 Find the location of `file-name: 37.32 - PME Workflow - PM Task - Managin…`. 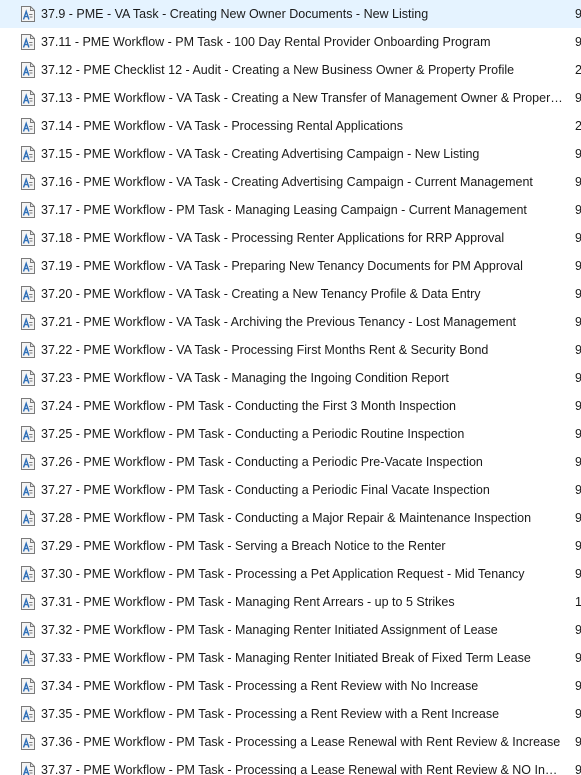

file-name: 37.32 - PME Workflow - PM Task - Managin… is located at coordinates (269, 630).